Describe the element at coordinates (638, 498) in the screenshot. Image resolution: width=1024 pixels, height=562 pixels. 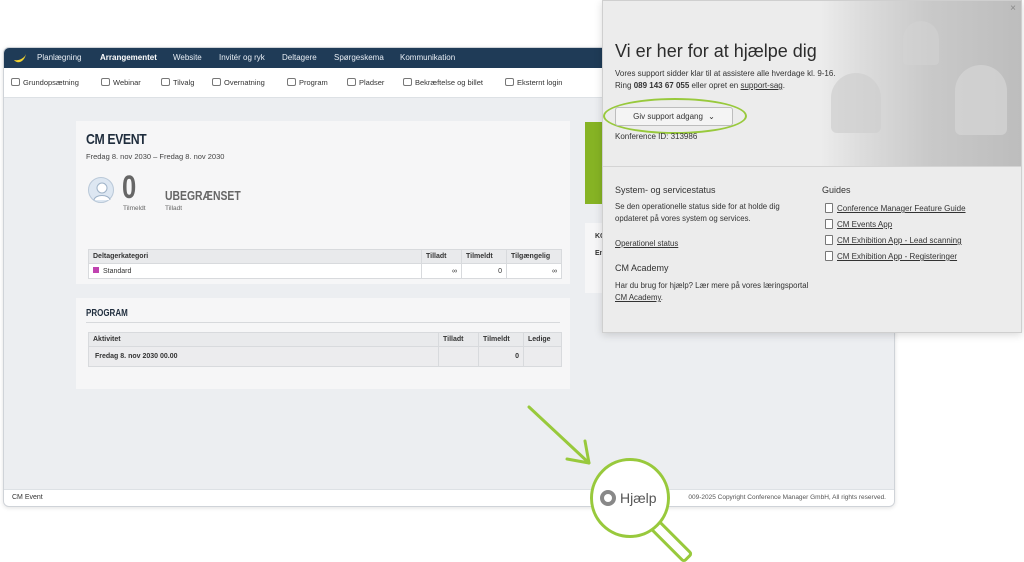
I see `help-label: Hjælp` at that location.